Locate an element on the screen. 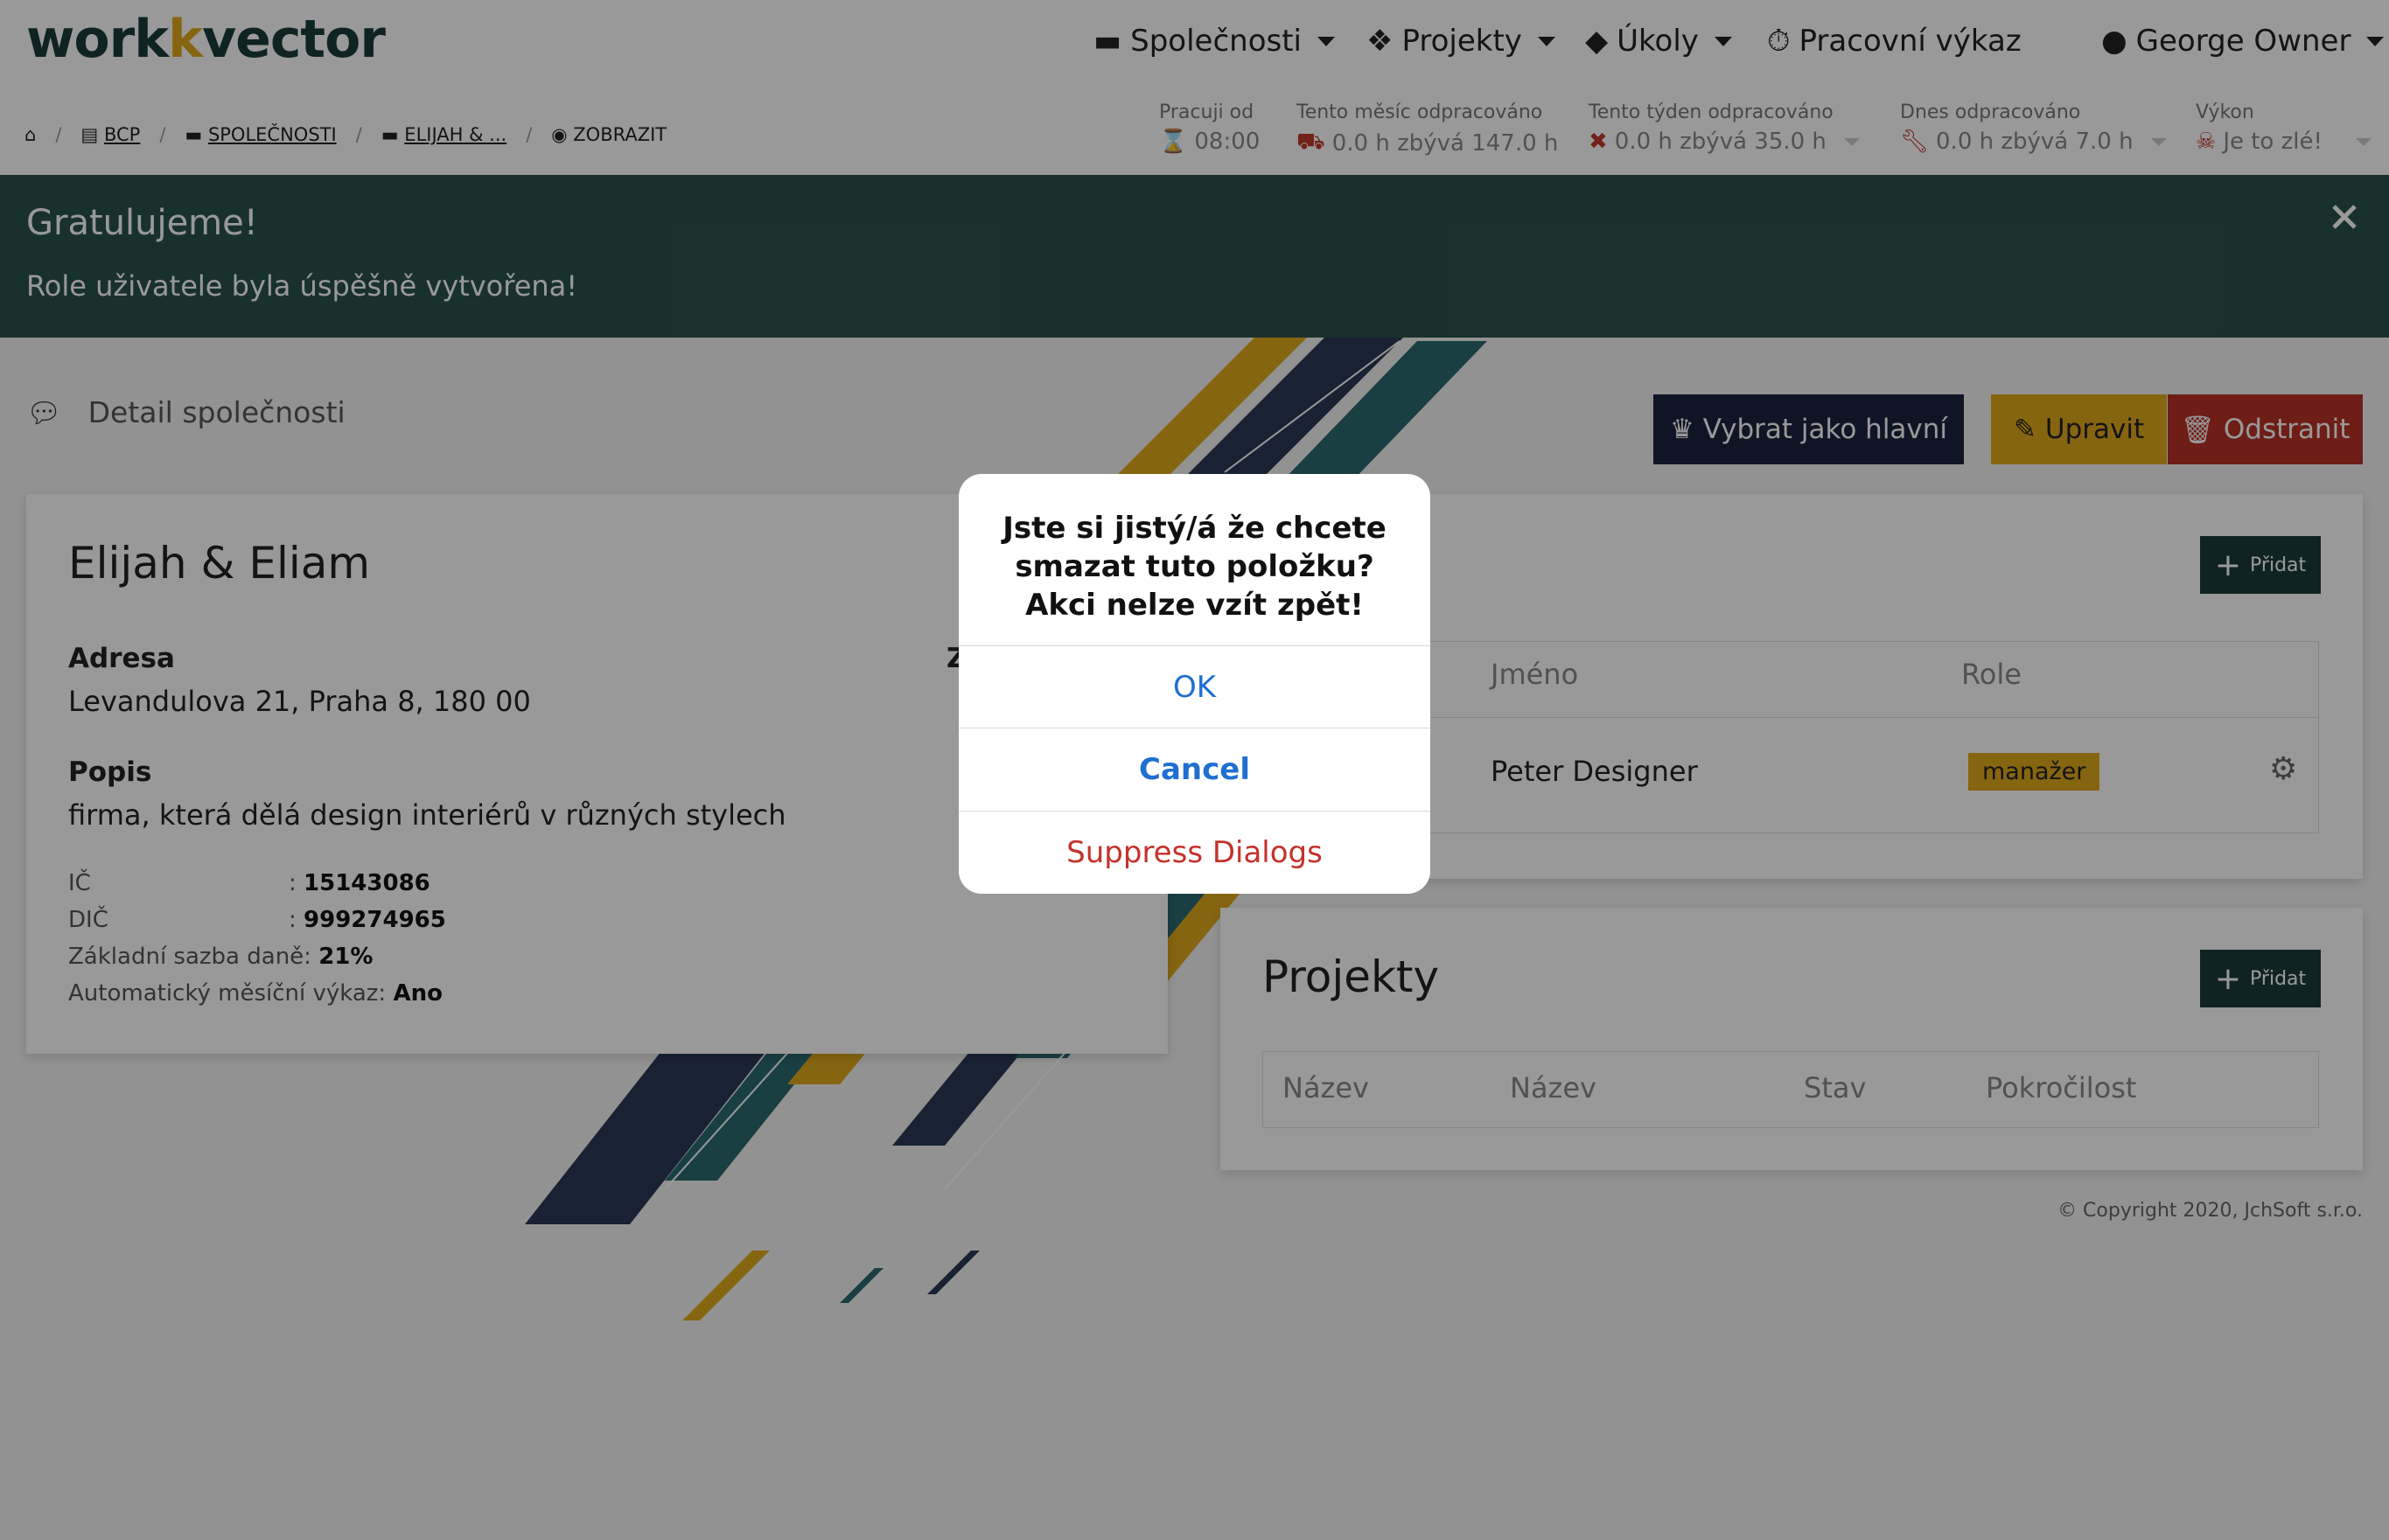  ok-button: OK is located at coordinates (1194, 686).